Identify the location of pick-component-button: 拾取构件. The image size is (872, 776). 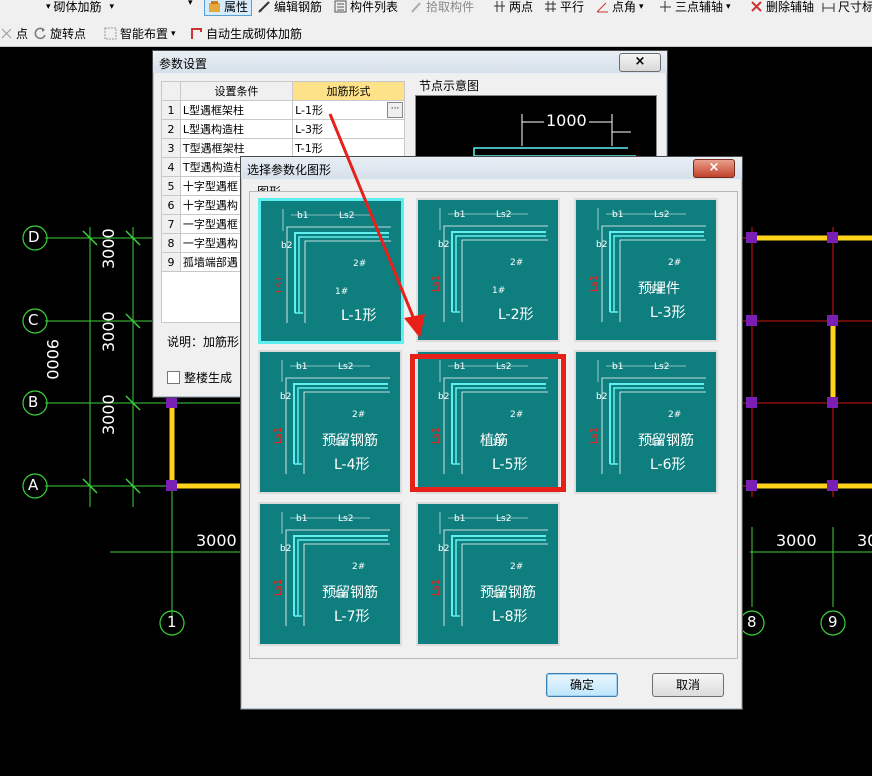
(442, 7).